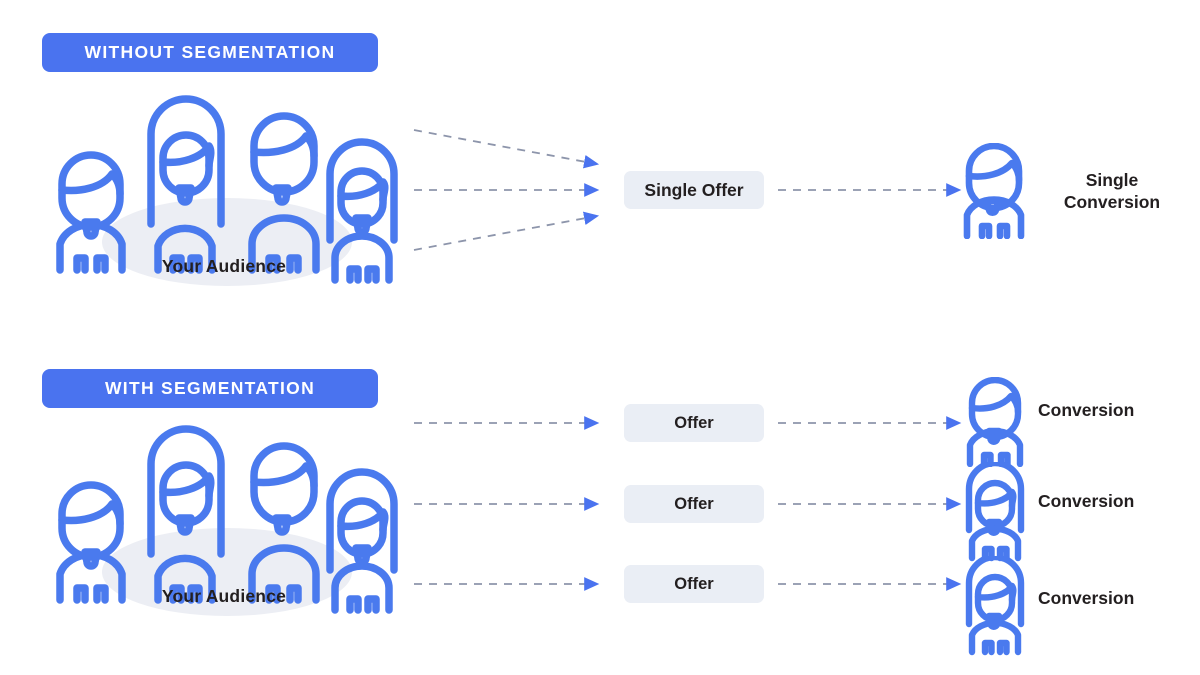 The width and height of the screenshot is (1200, 675). I want to click on conversion-label-single: Single Conversion, so click(1112, 192).